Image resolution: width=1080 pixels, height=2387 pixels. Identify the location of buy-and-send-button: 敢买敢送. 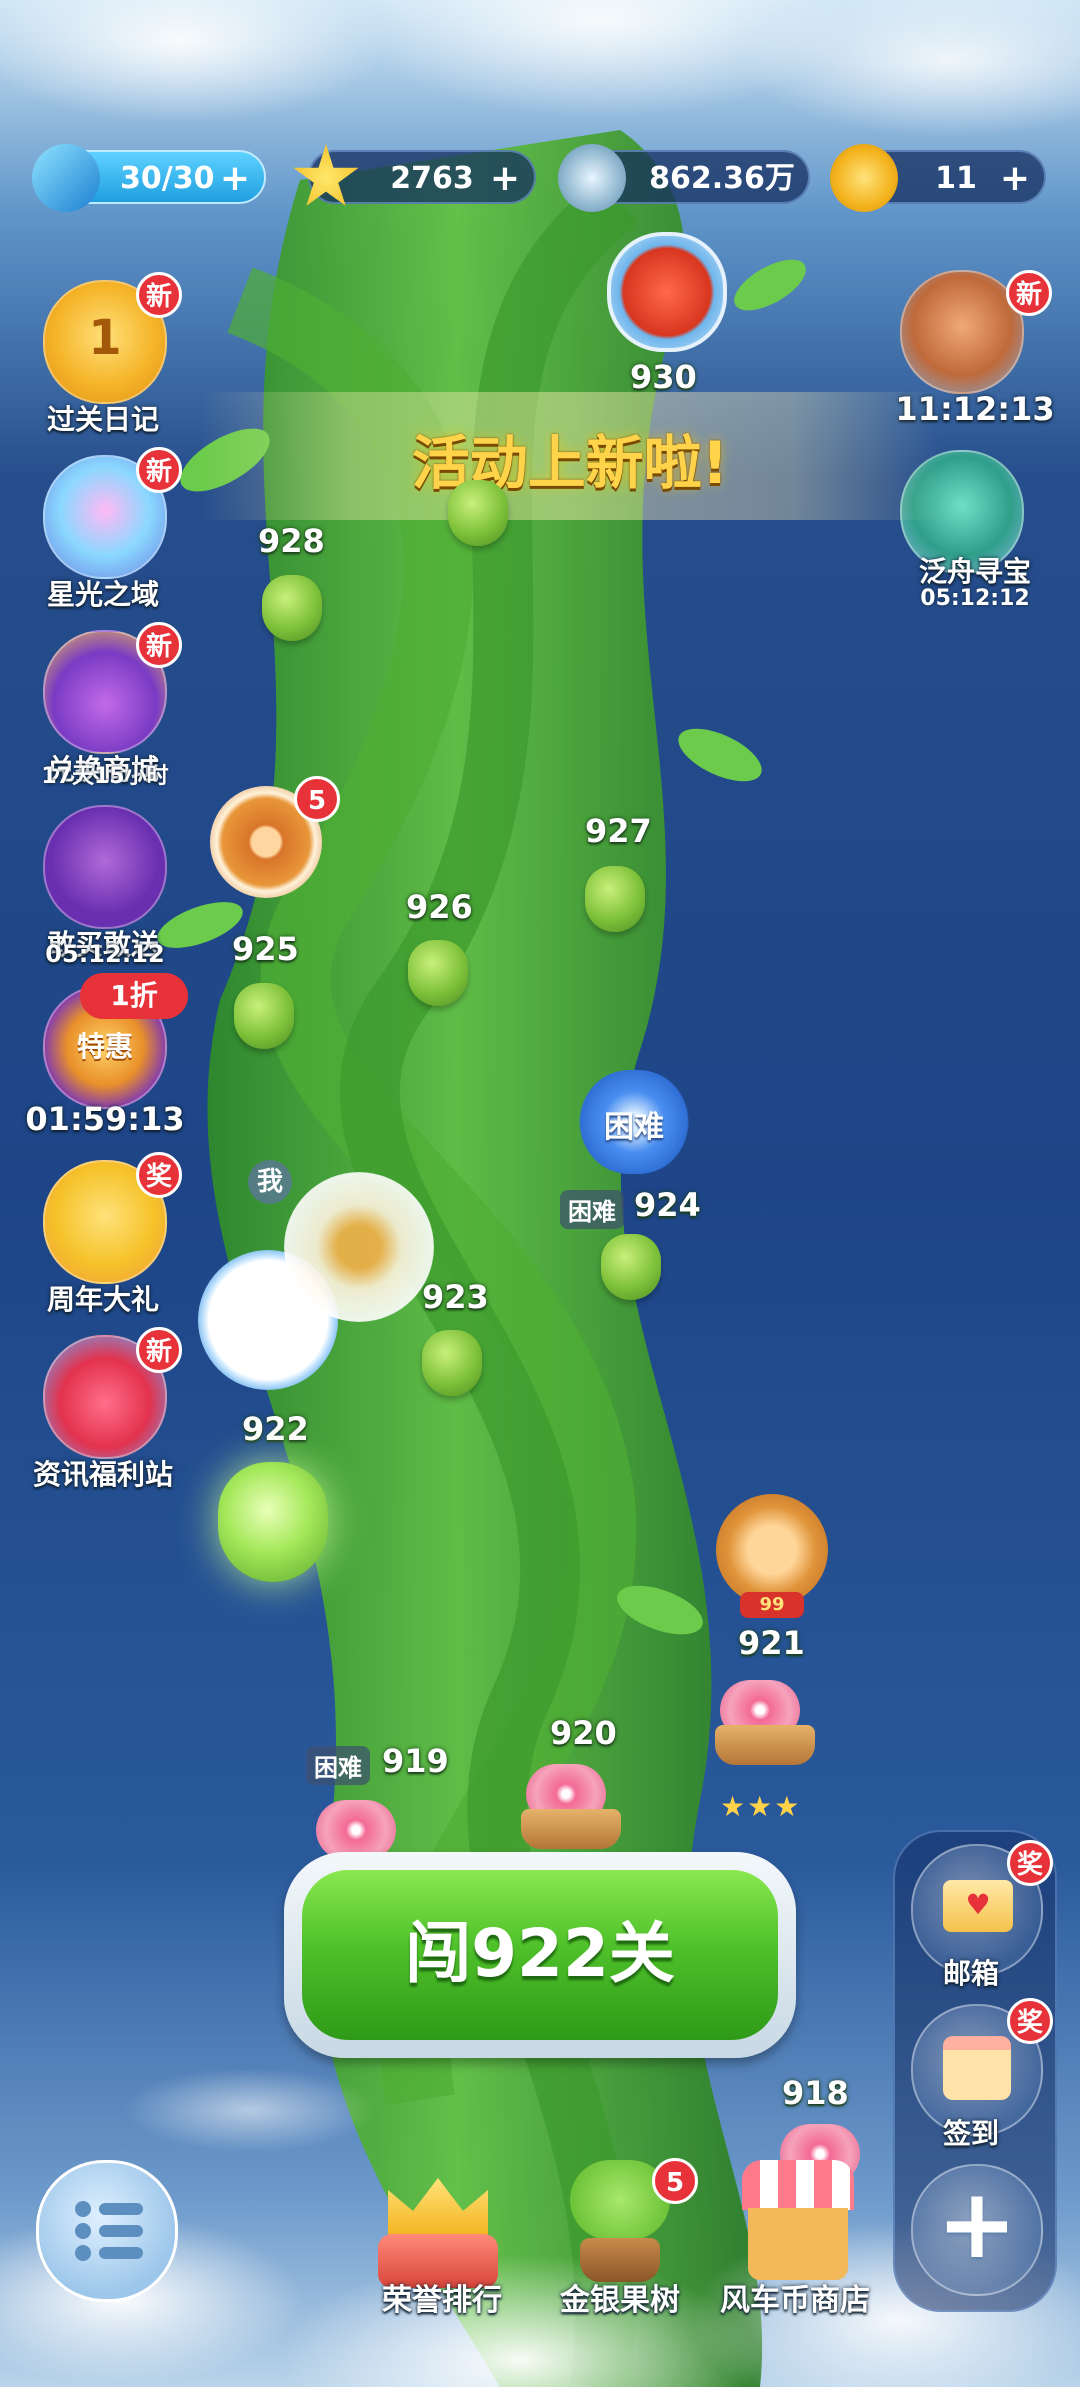
(103, 883).